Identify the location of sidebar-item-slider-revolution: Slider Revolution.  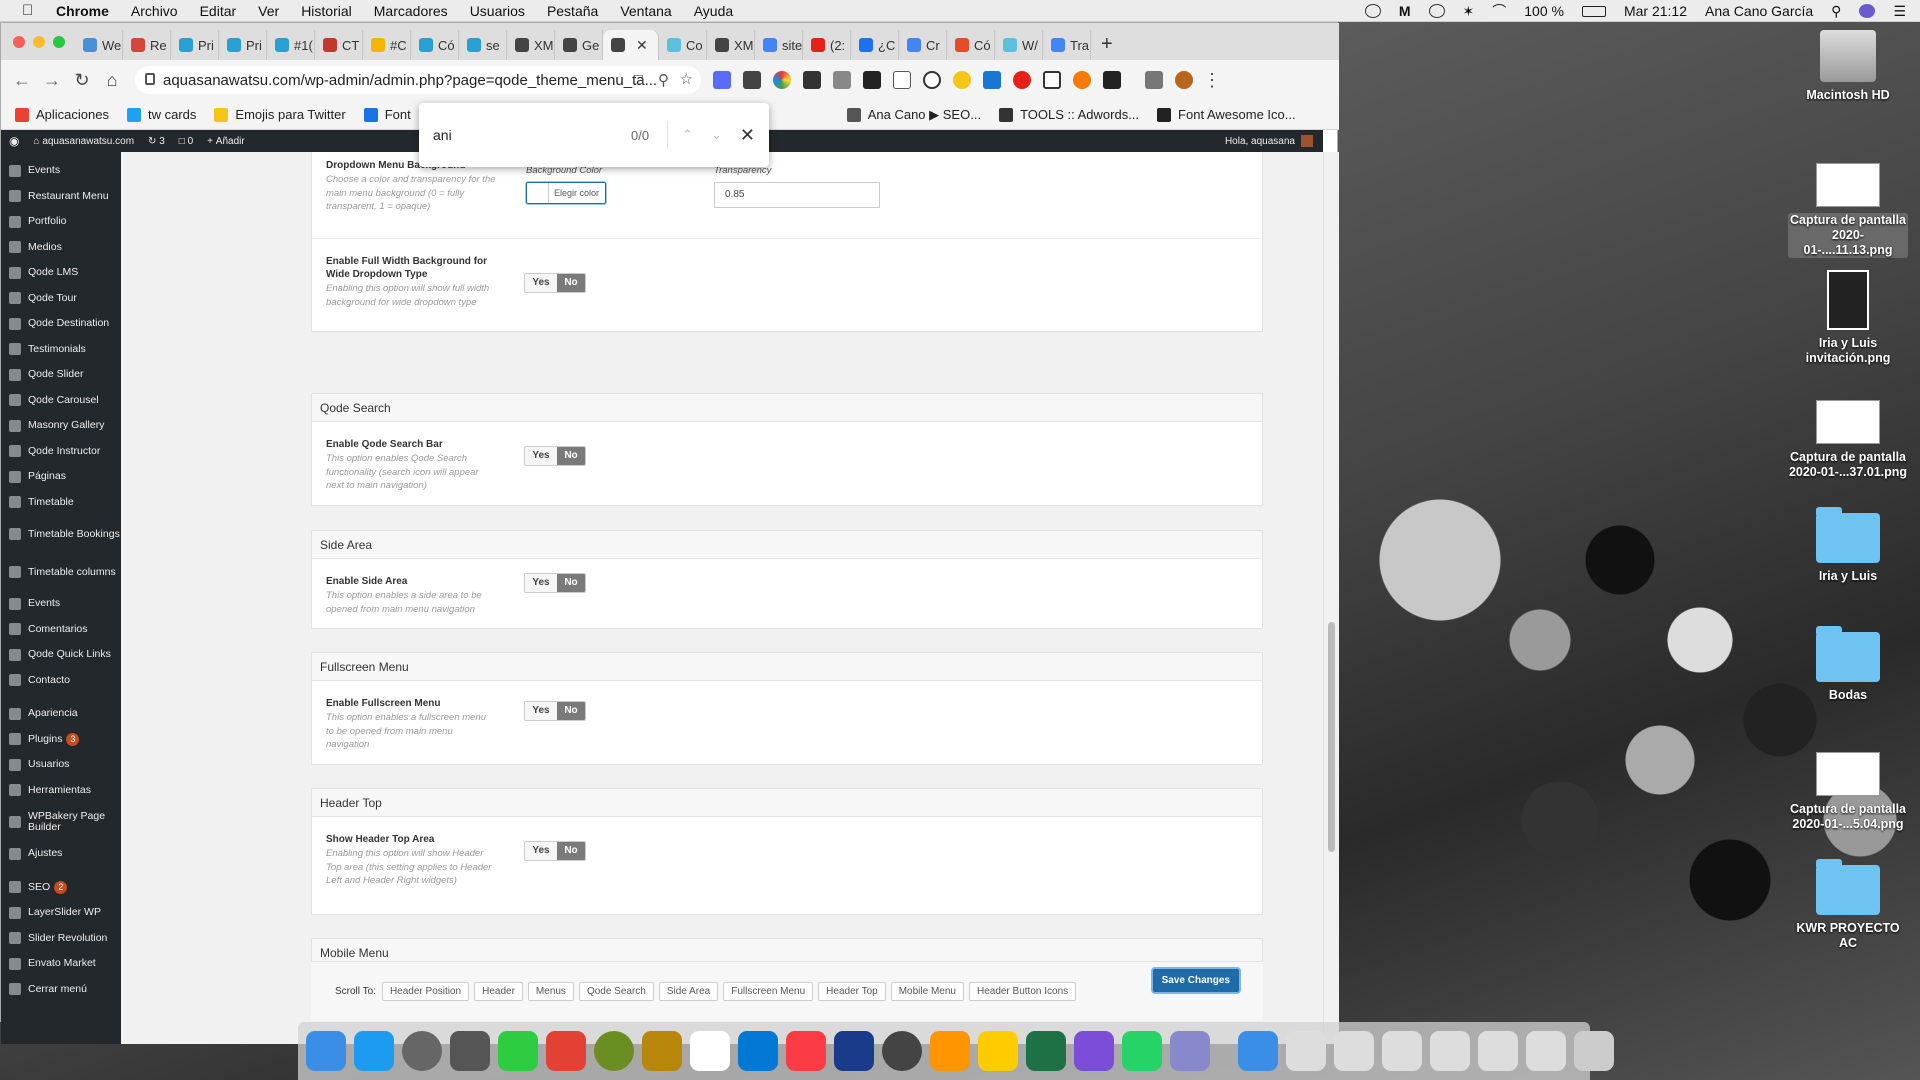
(61, 939).